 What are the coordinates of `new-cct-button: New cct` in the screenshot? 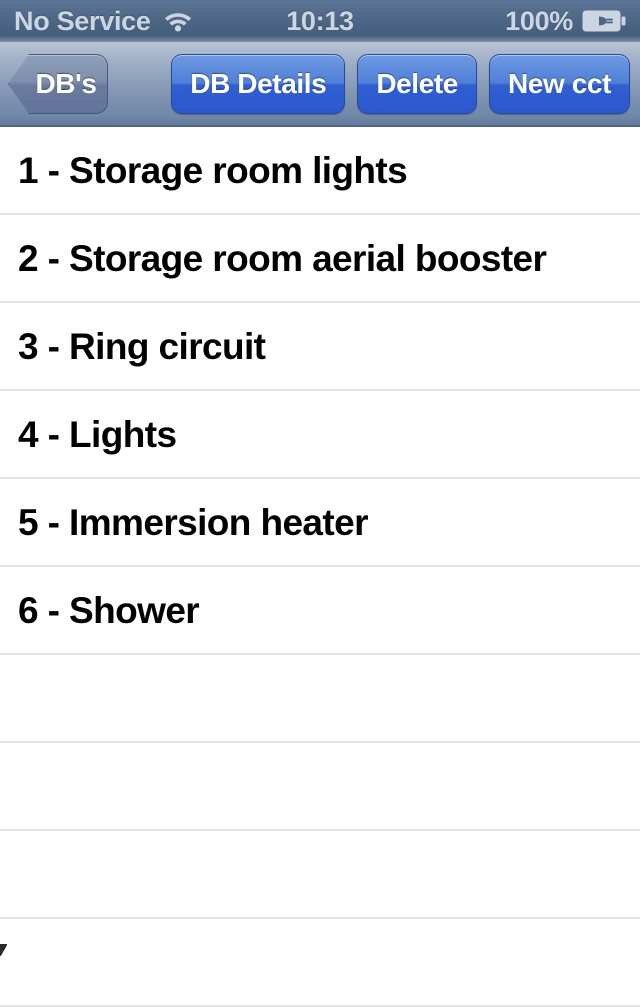 It's located at (559, 84).